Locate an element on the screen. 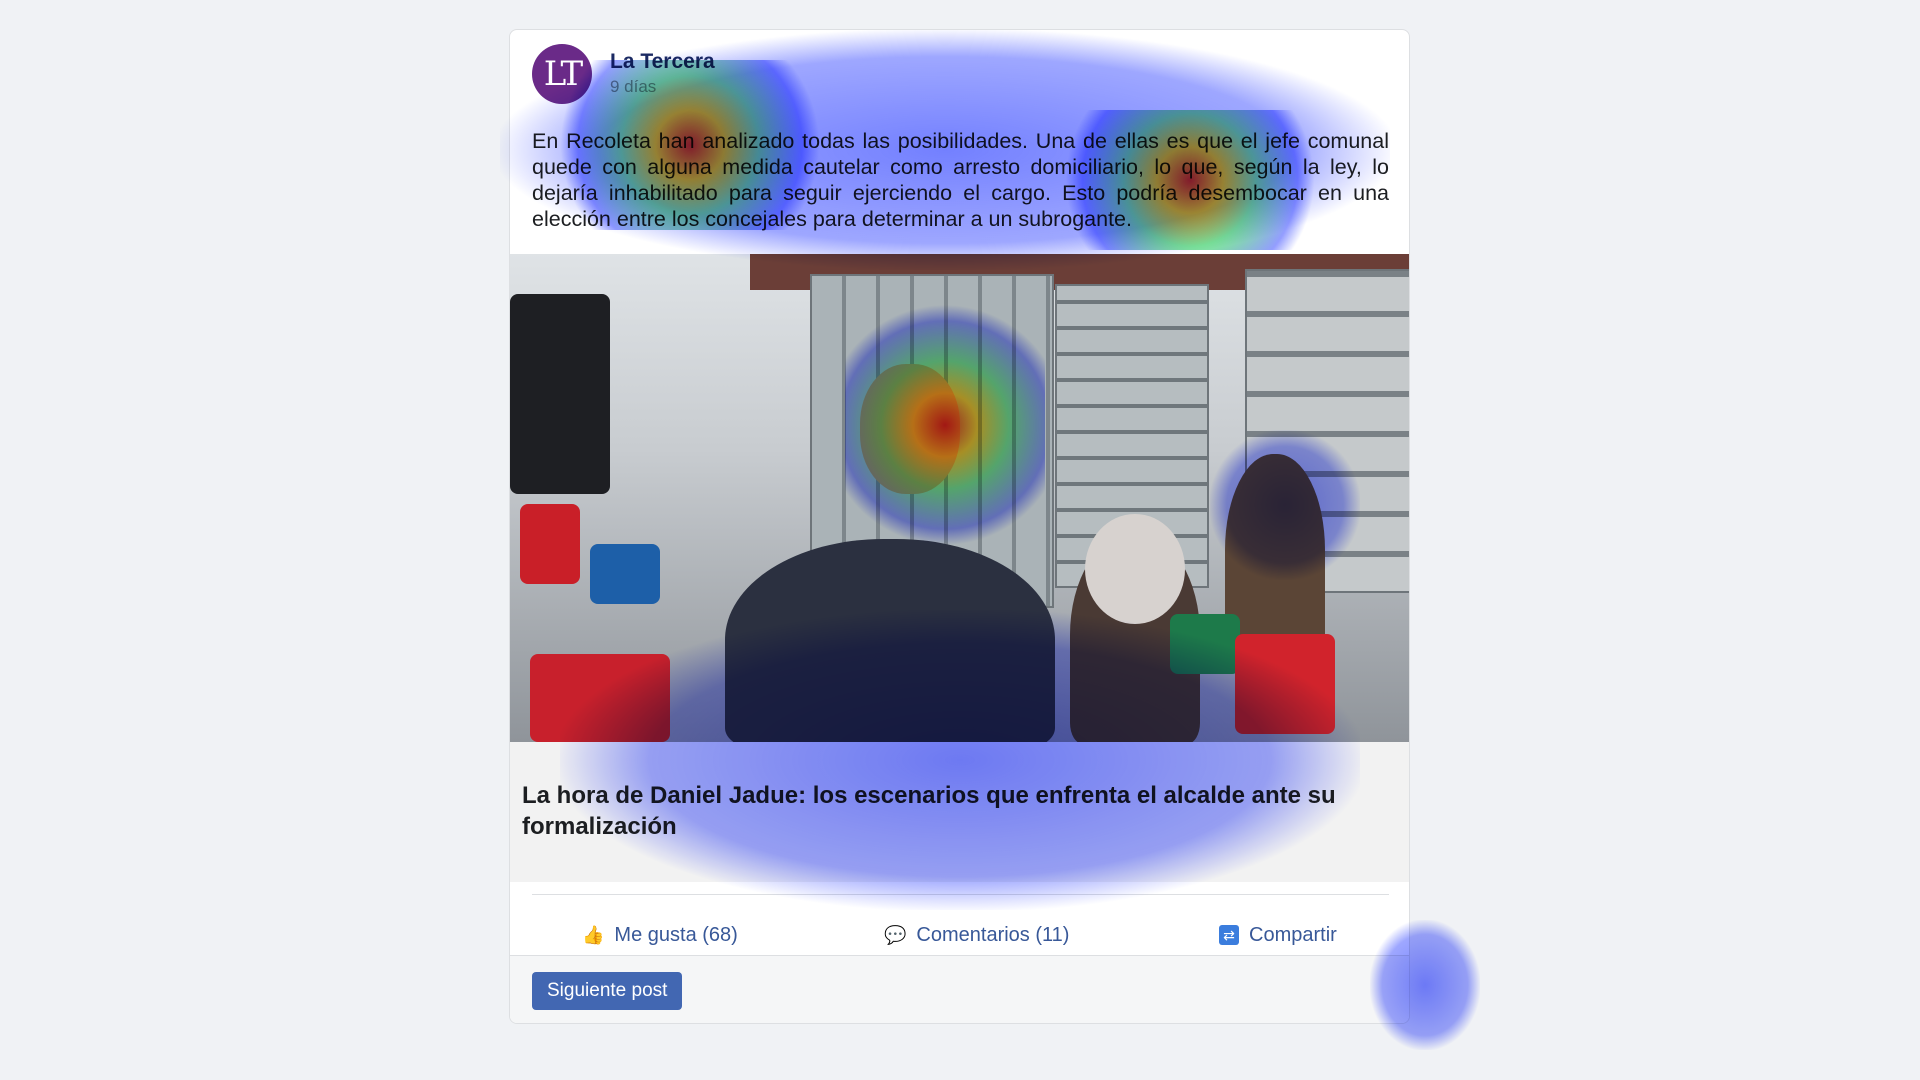  person-head is located at coordinates (1135, 569).